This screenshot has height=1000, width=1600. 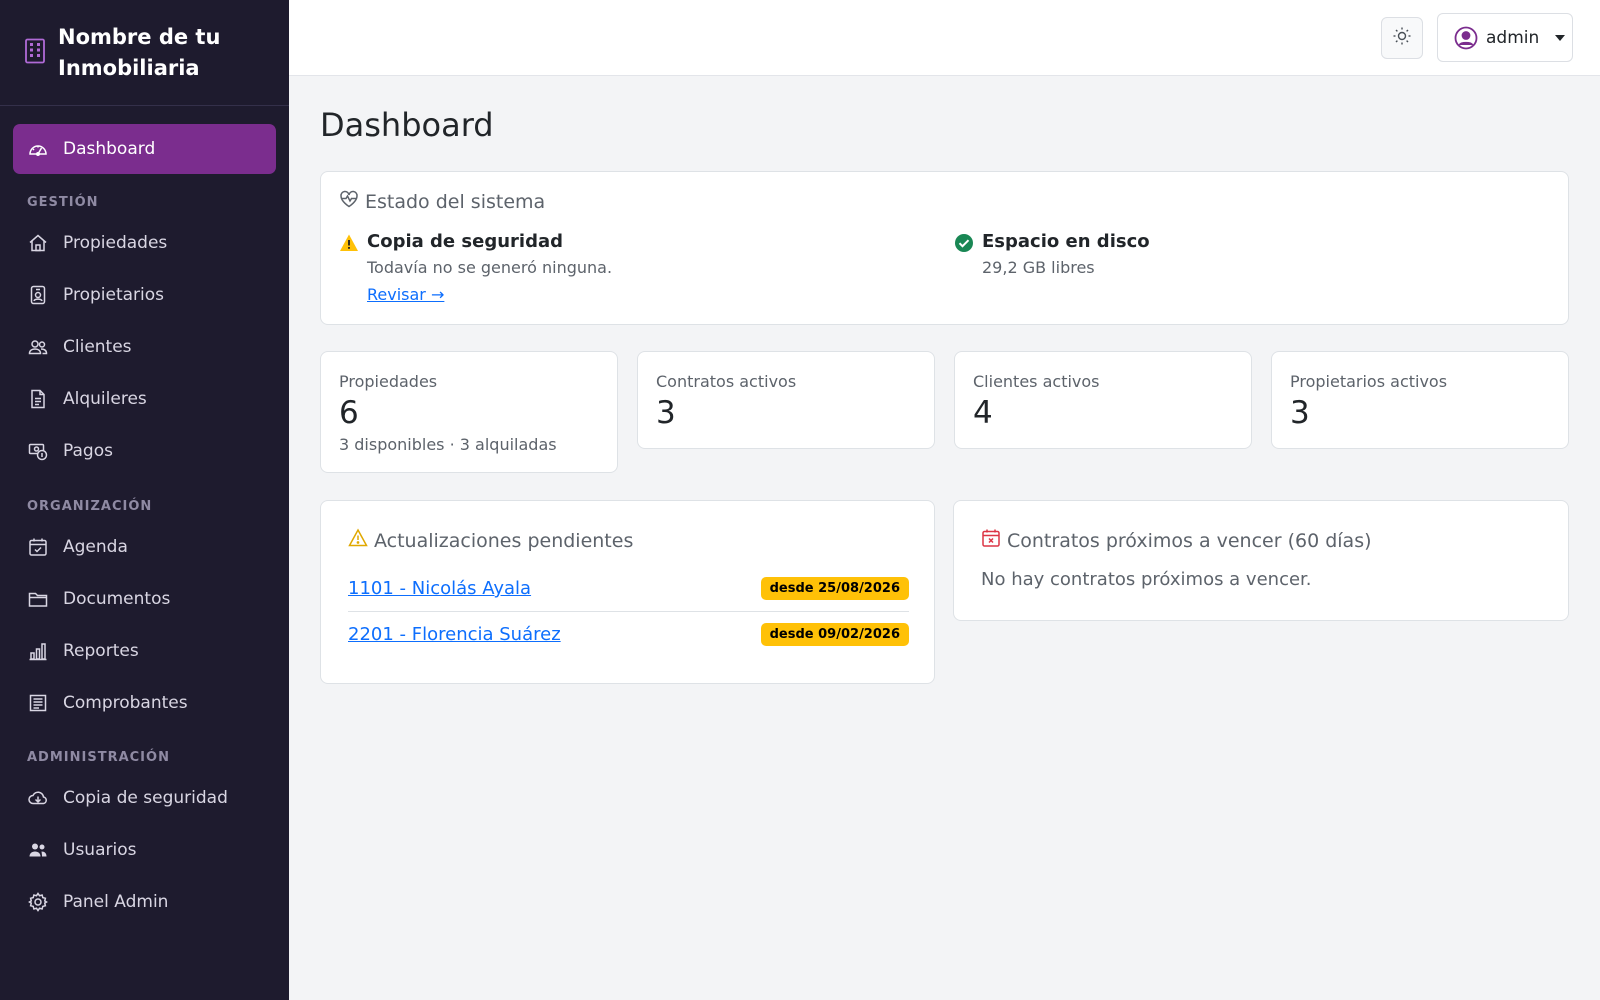 I want to click on sidebar-item-label: Pagos, so click(x=88, y=451).